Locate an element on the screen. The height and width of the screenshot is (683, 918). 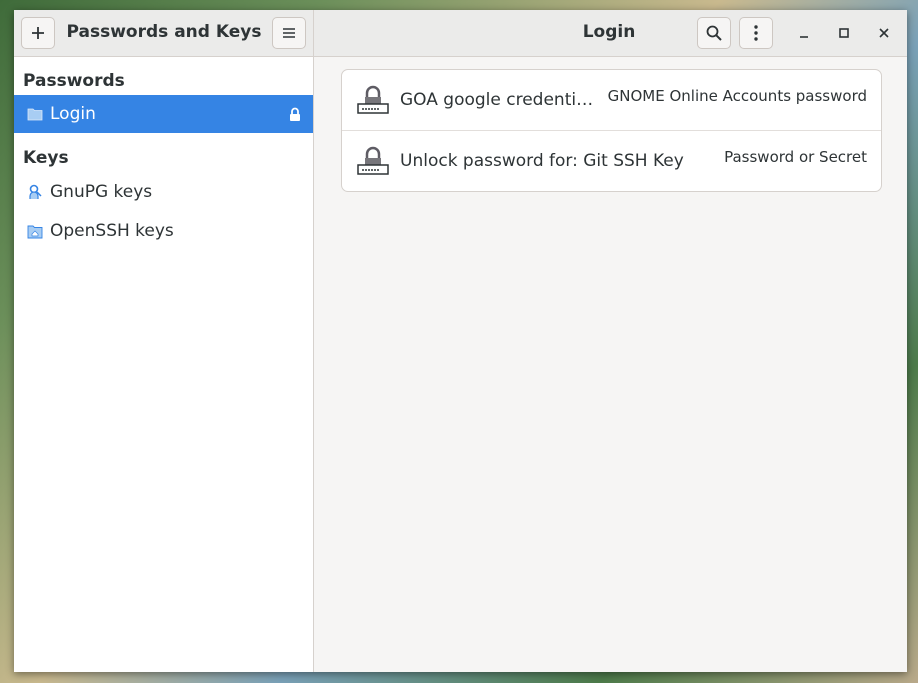
item-type: Password or Secret is located at coordinates (795, 157).